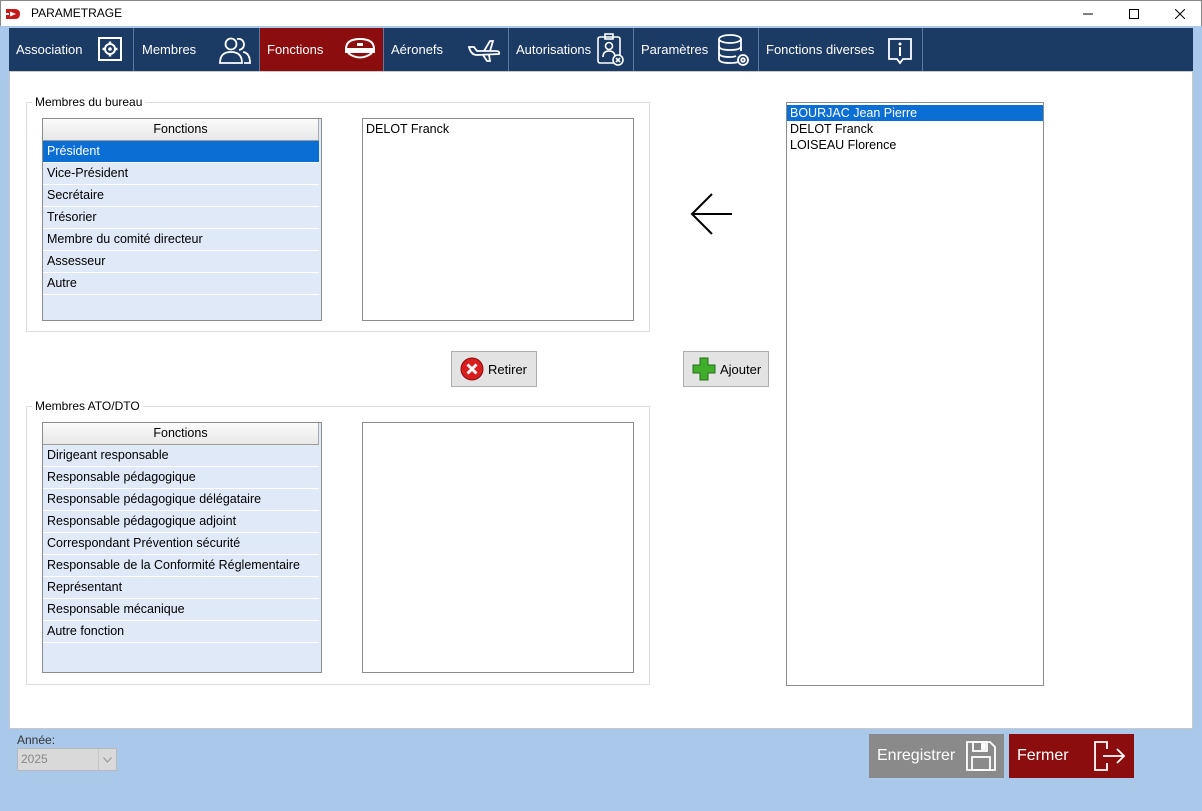 This screenshot has width=1202, height=811. I want to click on grid-row: Responsable pédagogique, so click(181, 478).